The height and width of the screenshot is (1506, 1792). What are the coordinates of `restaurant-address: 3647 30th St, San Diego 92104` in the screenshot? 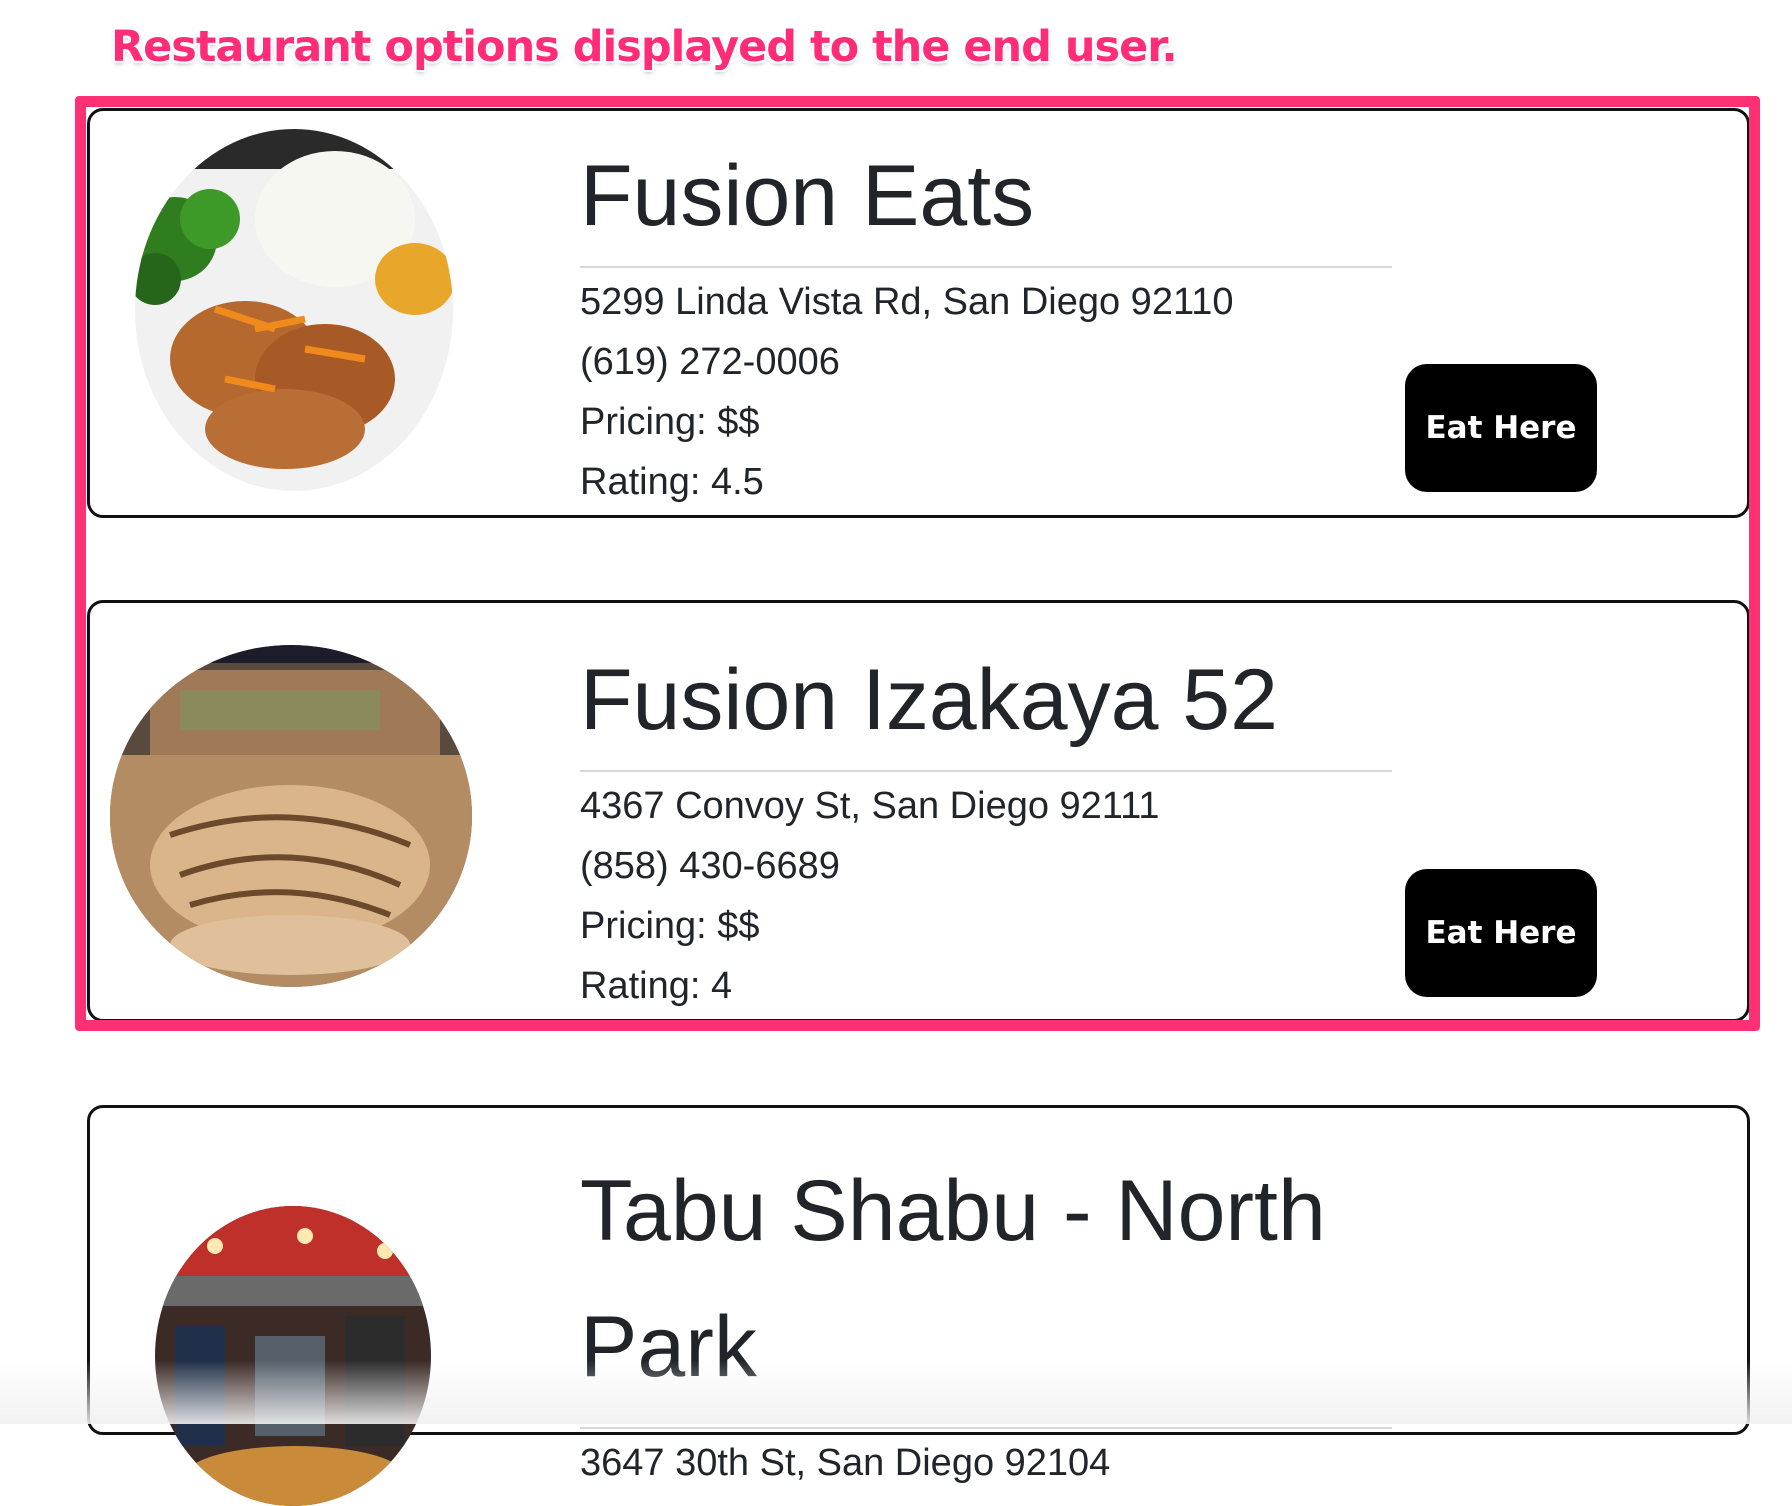 It's located at (845, 1463).